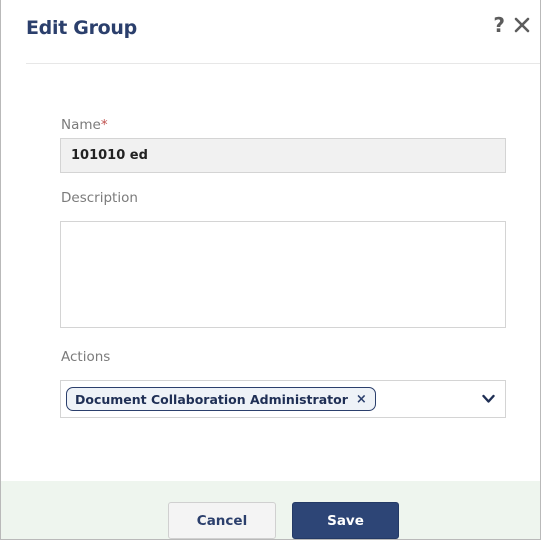 This screenshot has width=541, height=541. Describe the element at coordinates (511, 25) in the screenshot. I see `header-icons: ?` at that location.